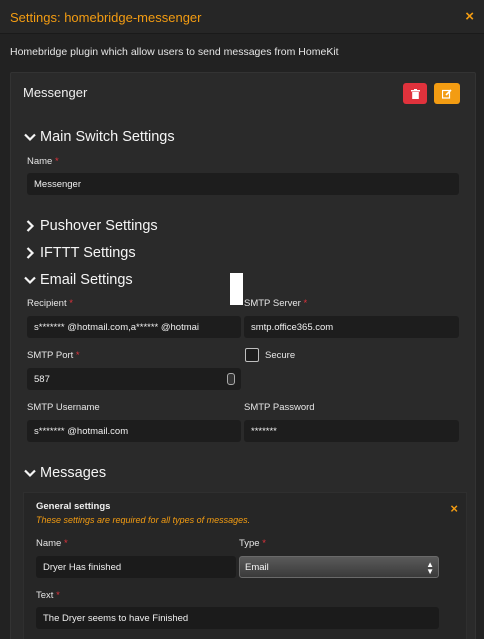 This screenshot has height=639, width=484. What do you see at coordinates (107, 137) in the screenshot?
I see `section-main-switch-label: Main Switch Settings` at bounding box center [107, 137].